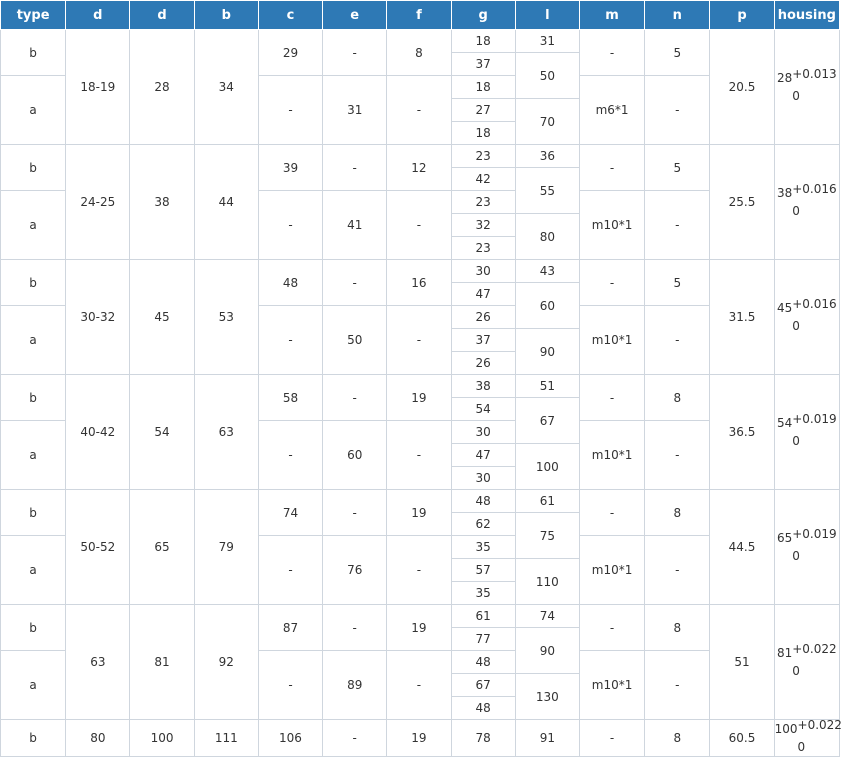 Image resolution: width=842 pixels, height=767 pixels. Describe the element at coordinates (547, 351) in the screenshot. I see `cell-l: 90` at that location.